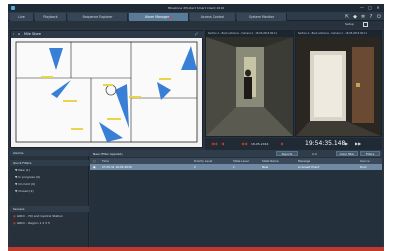 This screenshot has width=393, height=251. What do you see at coordinates (349, 24) in the screenshot?
I see `setup-button: Setup` at bounding box center [349, 24].